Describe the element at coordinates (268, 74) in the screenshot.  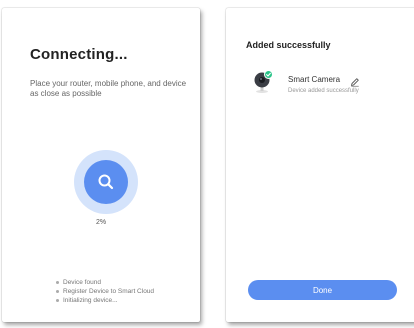
I see `check-badge-icon` at that location.